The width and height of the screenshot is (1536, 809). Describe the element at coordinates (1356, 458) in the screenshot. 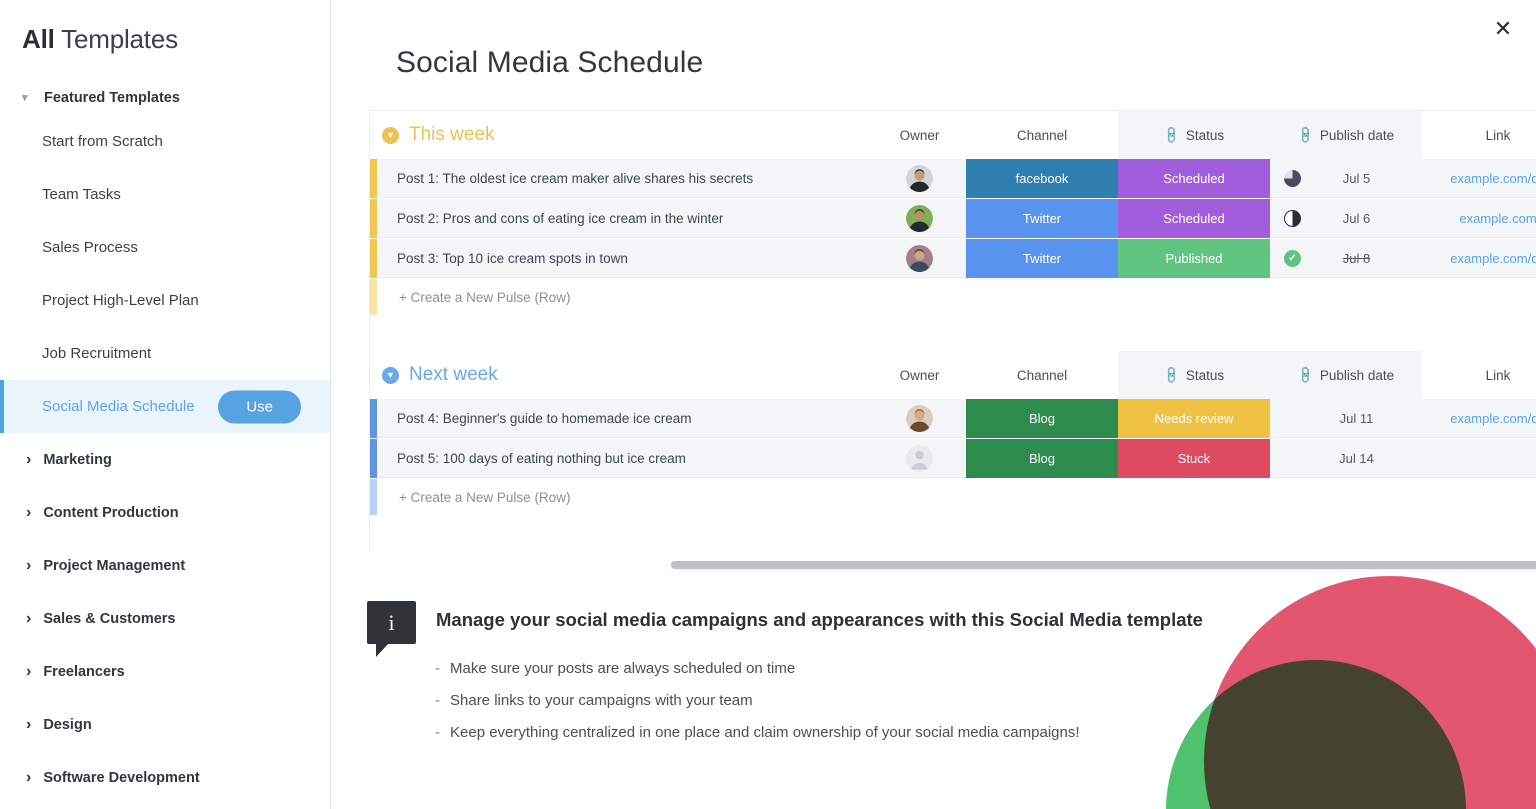

I see `publish-date-text: Jul 14` at that location.